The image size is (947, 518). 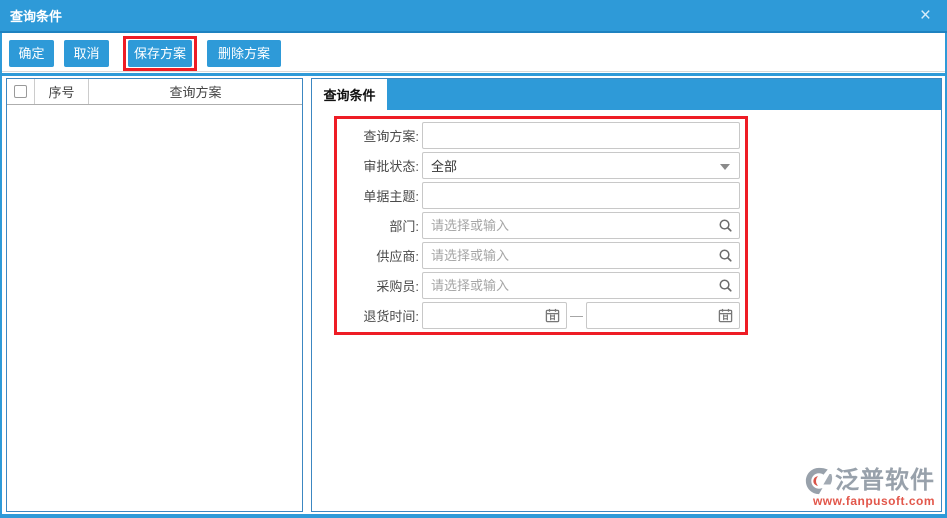 What do you see at coordinates (154, 92) in the screenshot?
I see `table-header: 序号 查询方案` at bounding box center [154, 92].